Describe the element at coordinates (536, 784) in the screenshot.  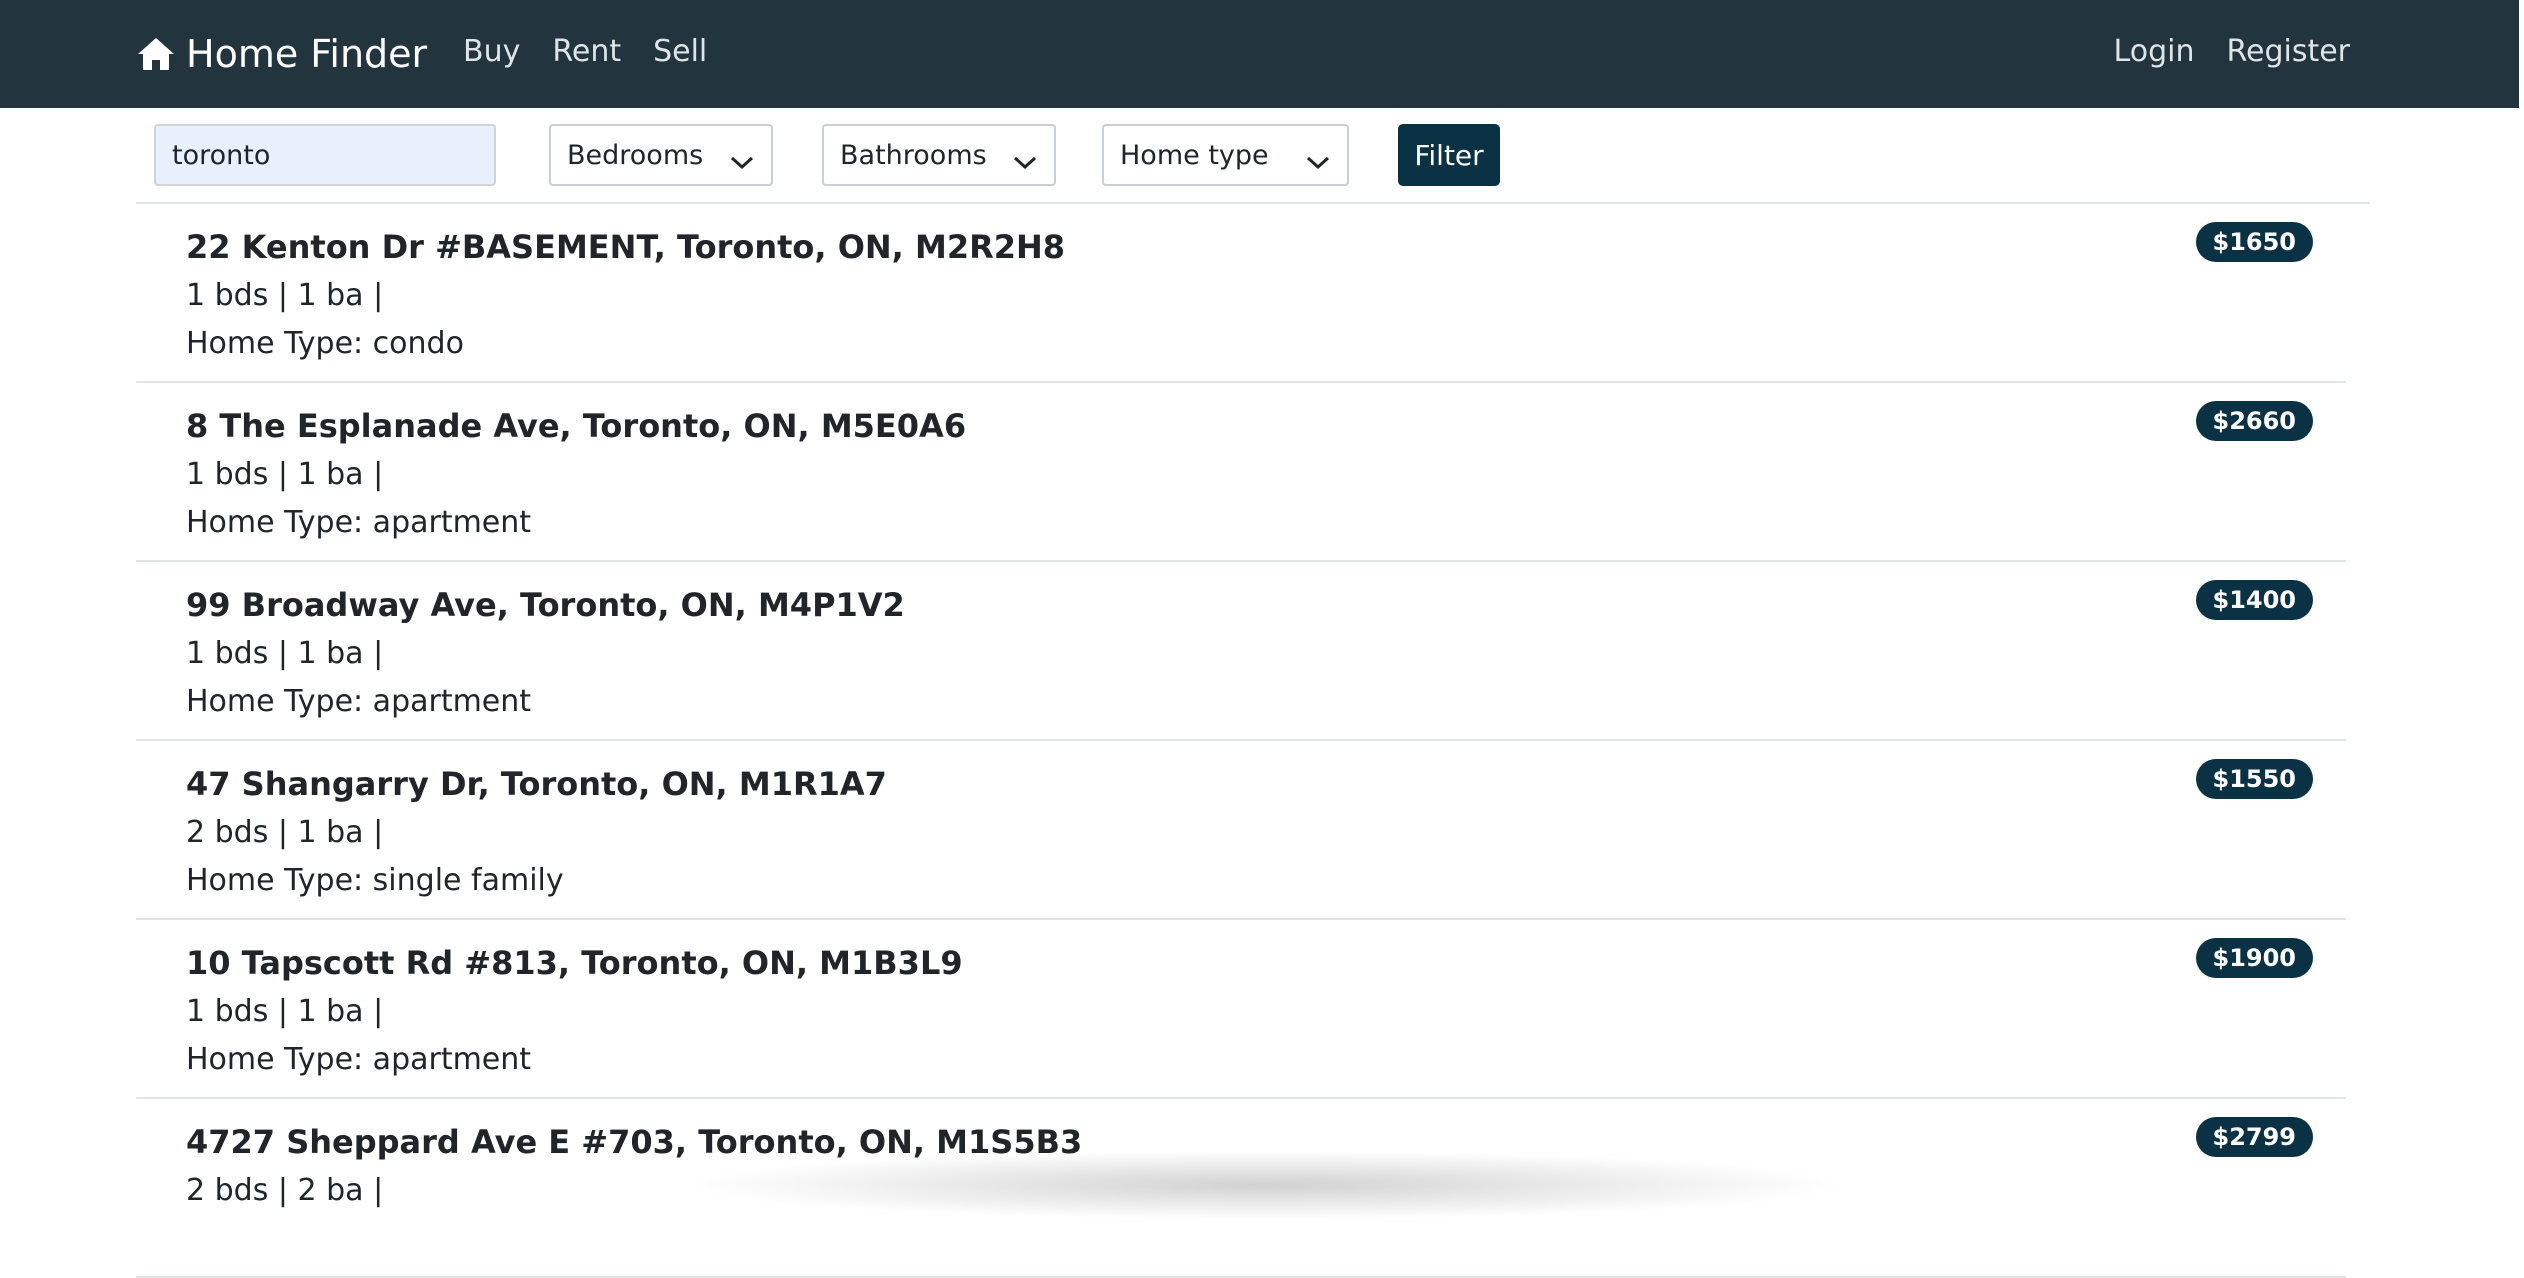
I see `listing-address: 47 Shangarry Dr, Toronto, ON, M1R1A7` at that location.